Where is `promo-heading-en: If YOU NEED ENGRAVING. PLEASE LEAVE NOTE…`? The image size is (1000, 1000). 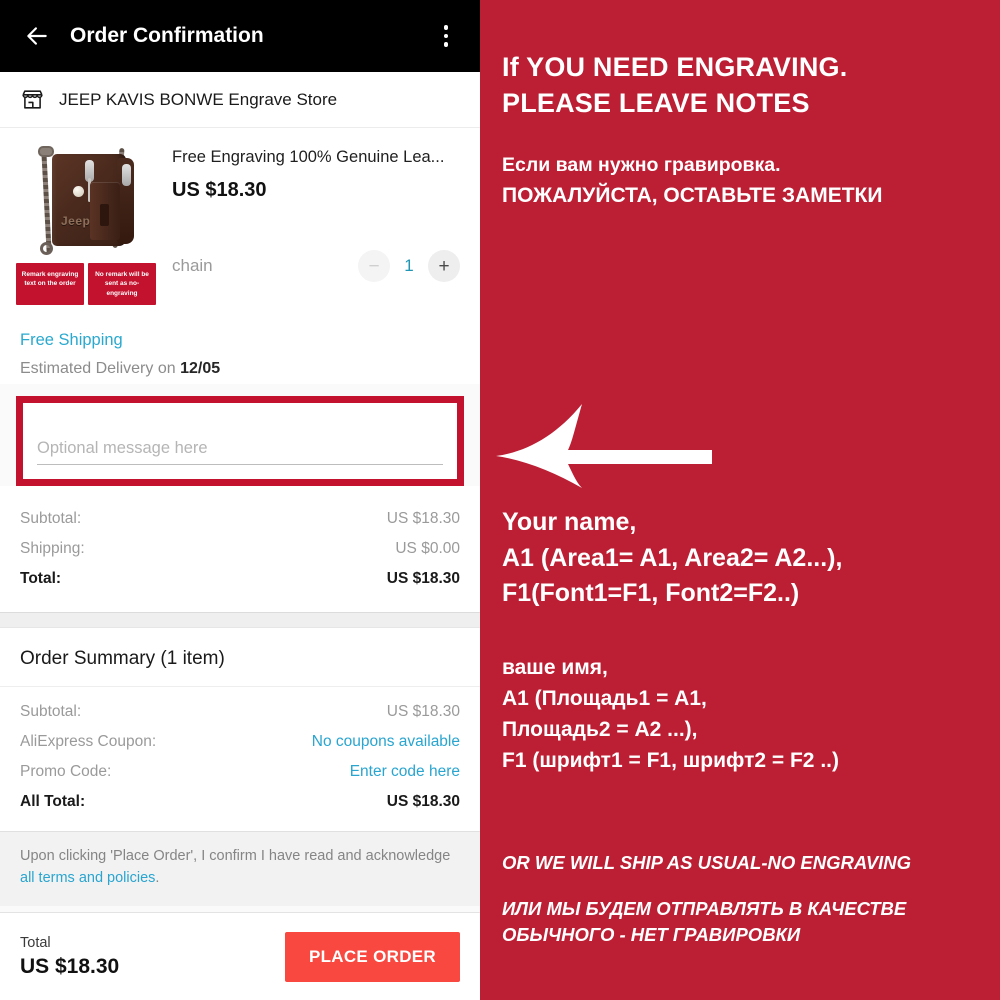 promo-heading-en: If YOU NEED ENGRAVING. PLEASE LEAVE NOTE… is located at coordinates (740, 60).